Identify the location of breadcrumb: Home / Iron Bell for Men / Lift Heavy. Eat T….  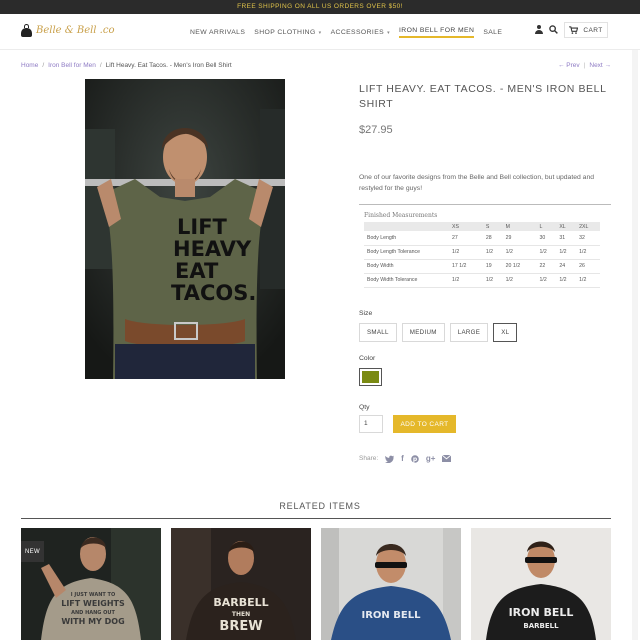
(126, 65).